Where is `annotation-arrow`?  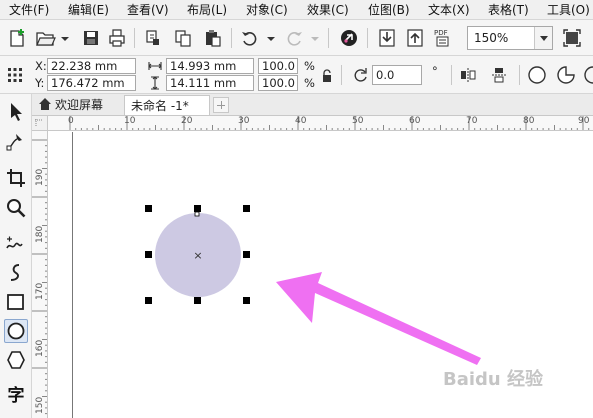 annotation-arrow is located at coordinates (378, 318).